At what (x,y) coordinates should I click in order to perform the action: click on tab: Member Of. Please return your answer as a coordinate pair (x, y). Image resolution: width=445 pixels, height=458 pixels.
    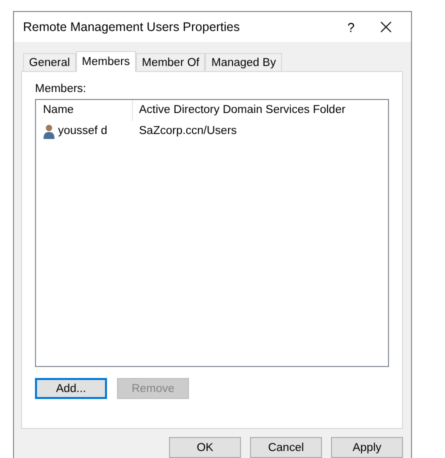
    Looking at the image, I should click on (171, 62).